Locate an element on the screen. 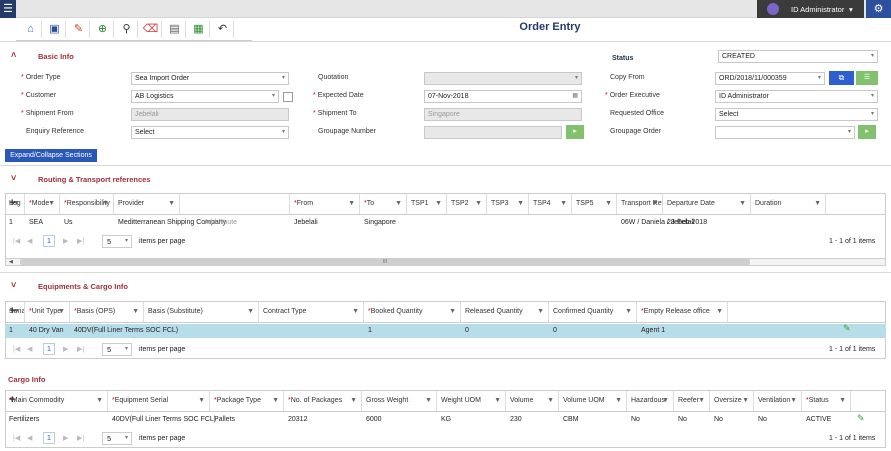 The height and width of the screenshot is (451, 891). horizontal-scrollbar: ◀ III is located at coordinates (445, 262).